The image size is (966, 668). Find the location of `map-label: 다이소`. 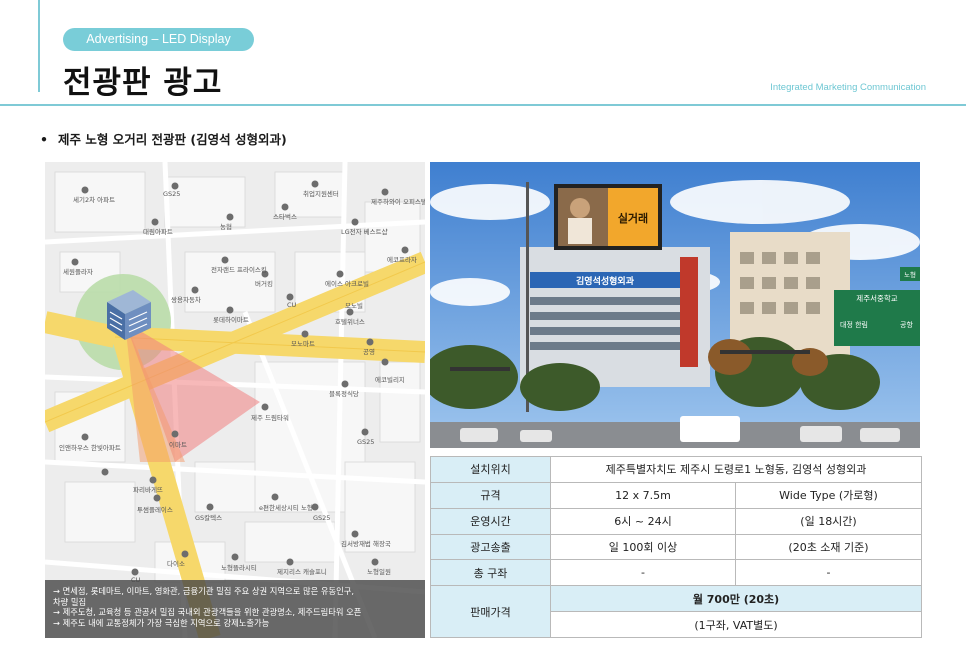

map-label: 다이소 is located at coordinates (176, 564).